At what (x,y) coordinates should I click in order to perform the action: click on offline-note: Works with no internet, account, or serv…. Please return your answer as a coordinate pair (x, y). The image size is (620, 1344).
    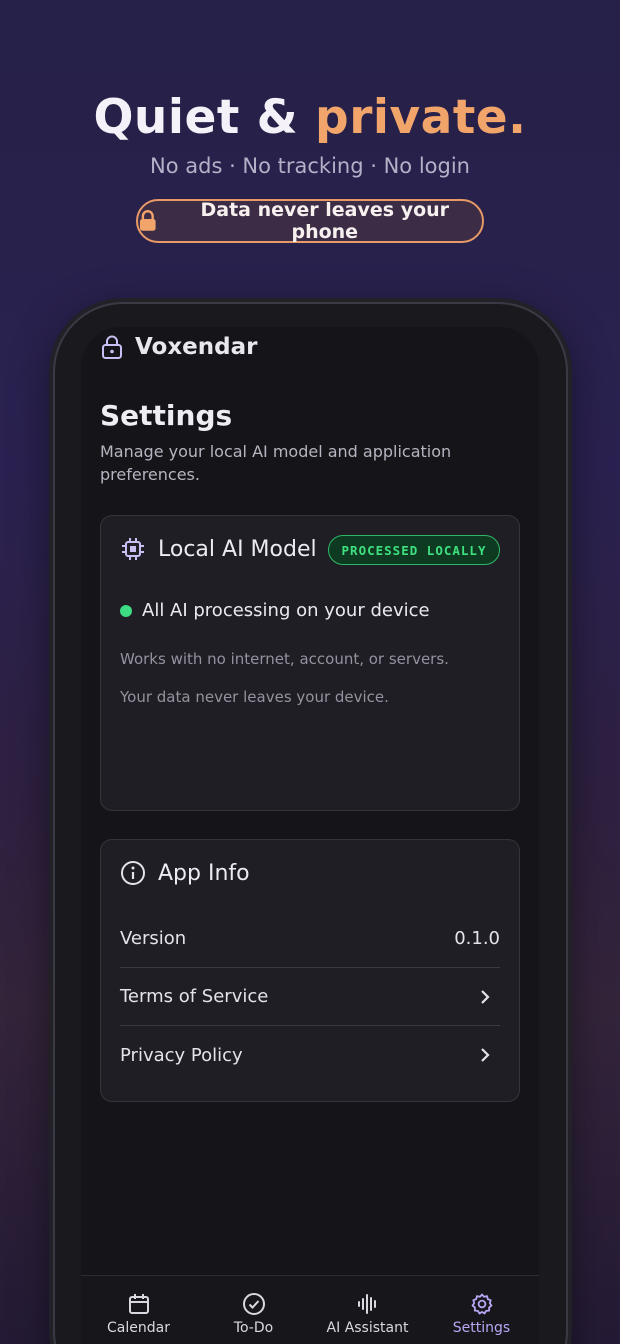
    Looking at the image, I should click on (284, 659).